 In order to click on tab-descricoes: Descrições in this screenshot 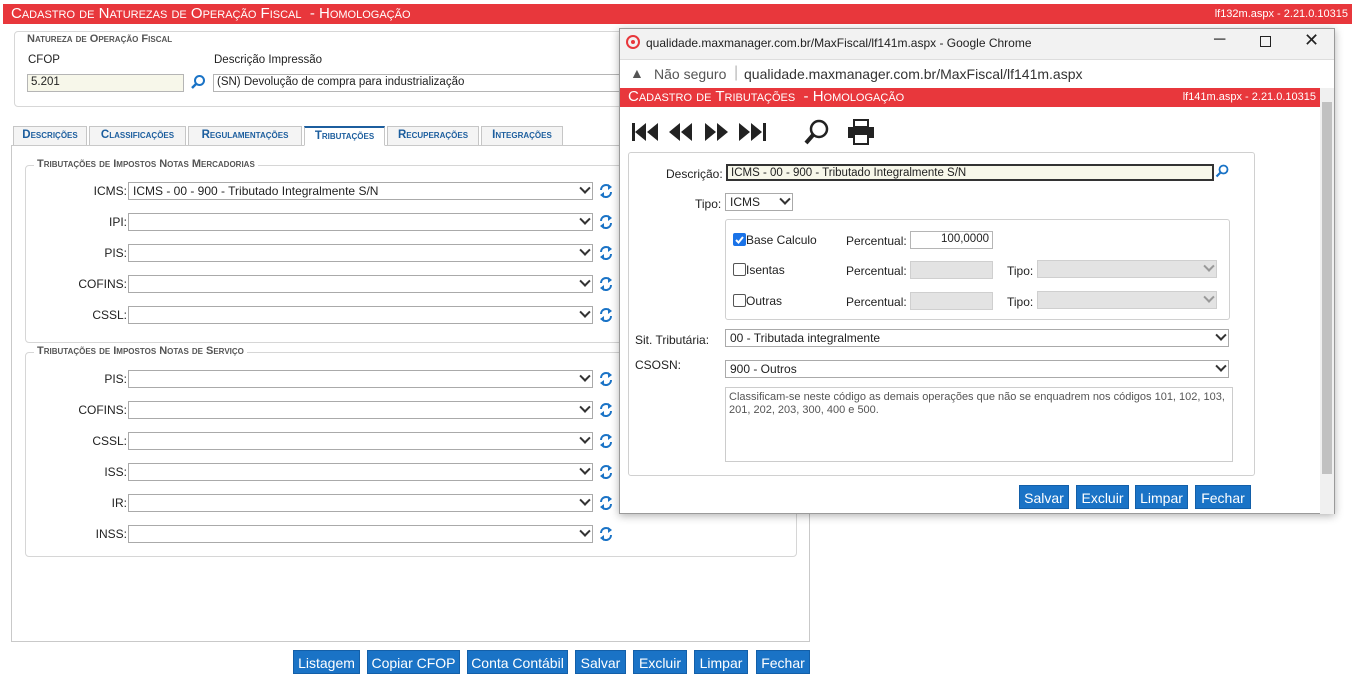, I will do `click(50, 136)`.